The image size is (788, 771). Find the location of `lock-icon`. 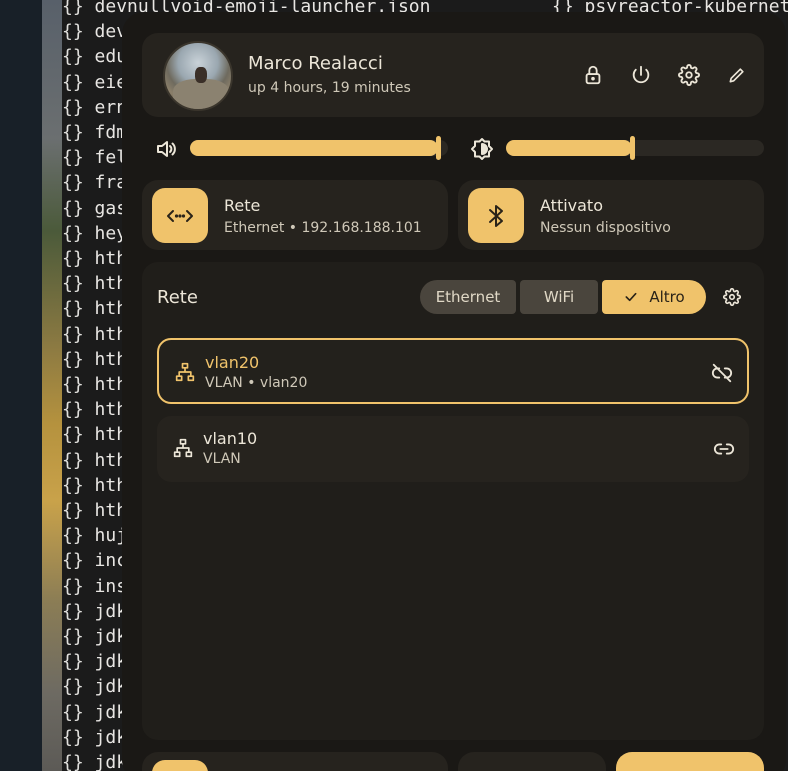

lock-icon is located at coordinates (593, 75).